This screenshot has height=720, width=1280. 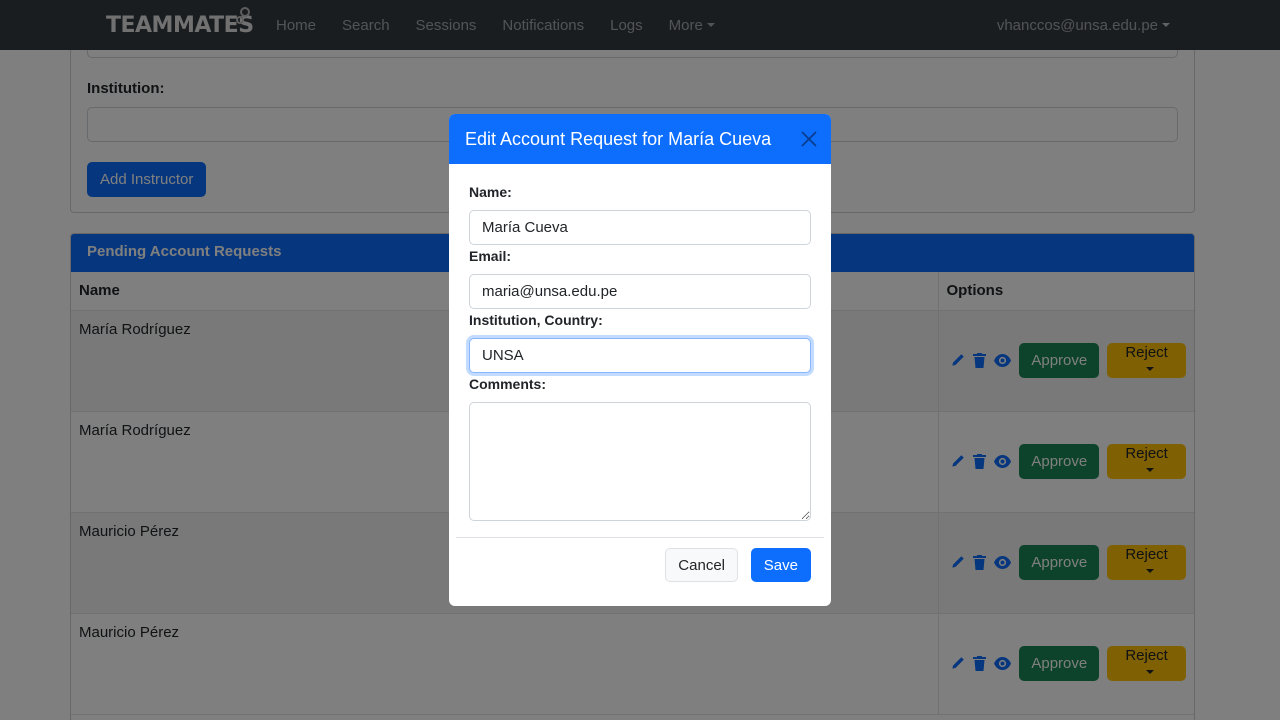 What do you see at coordinates (490, 256) in the screenshot?
I see `email-label: Email:` at bounding box center [490, 256].